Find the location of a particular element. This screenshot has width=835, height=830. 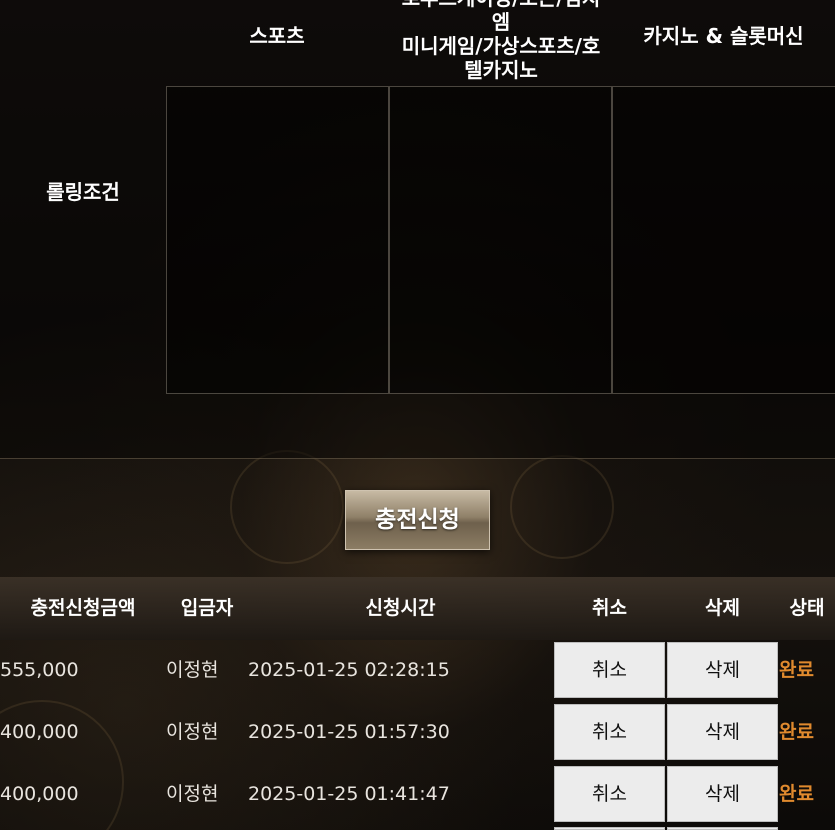

table-row: 400,000 이정현 2025-01-25 01:41:47 취소 삭제 완료 is located at coordinates (417, 794).